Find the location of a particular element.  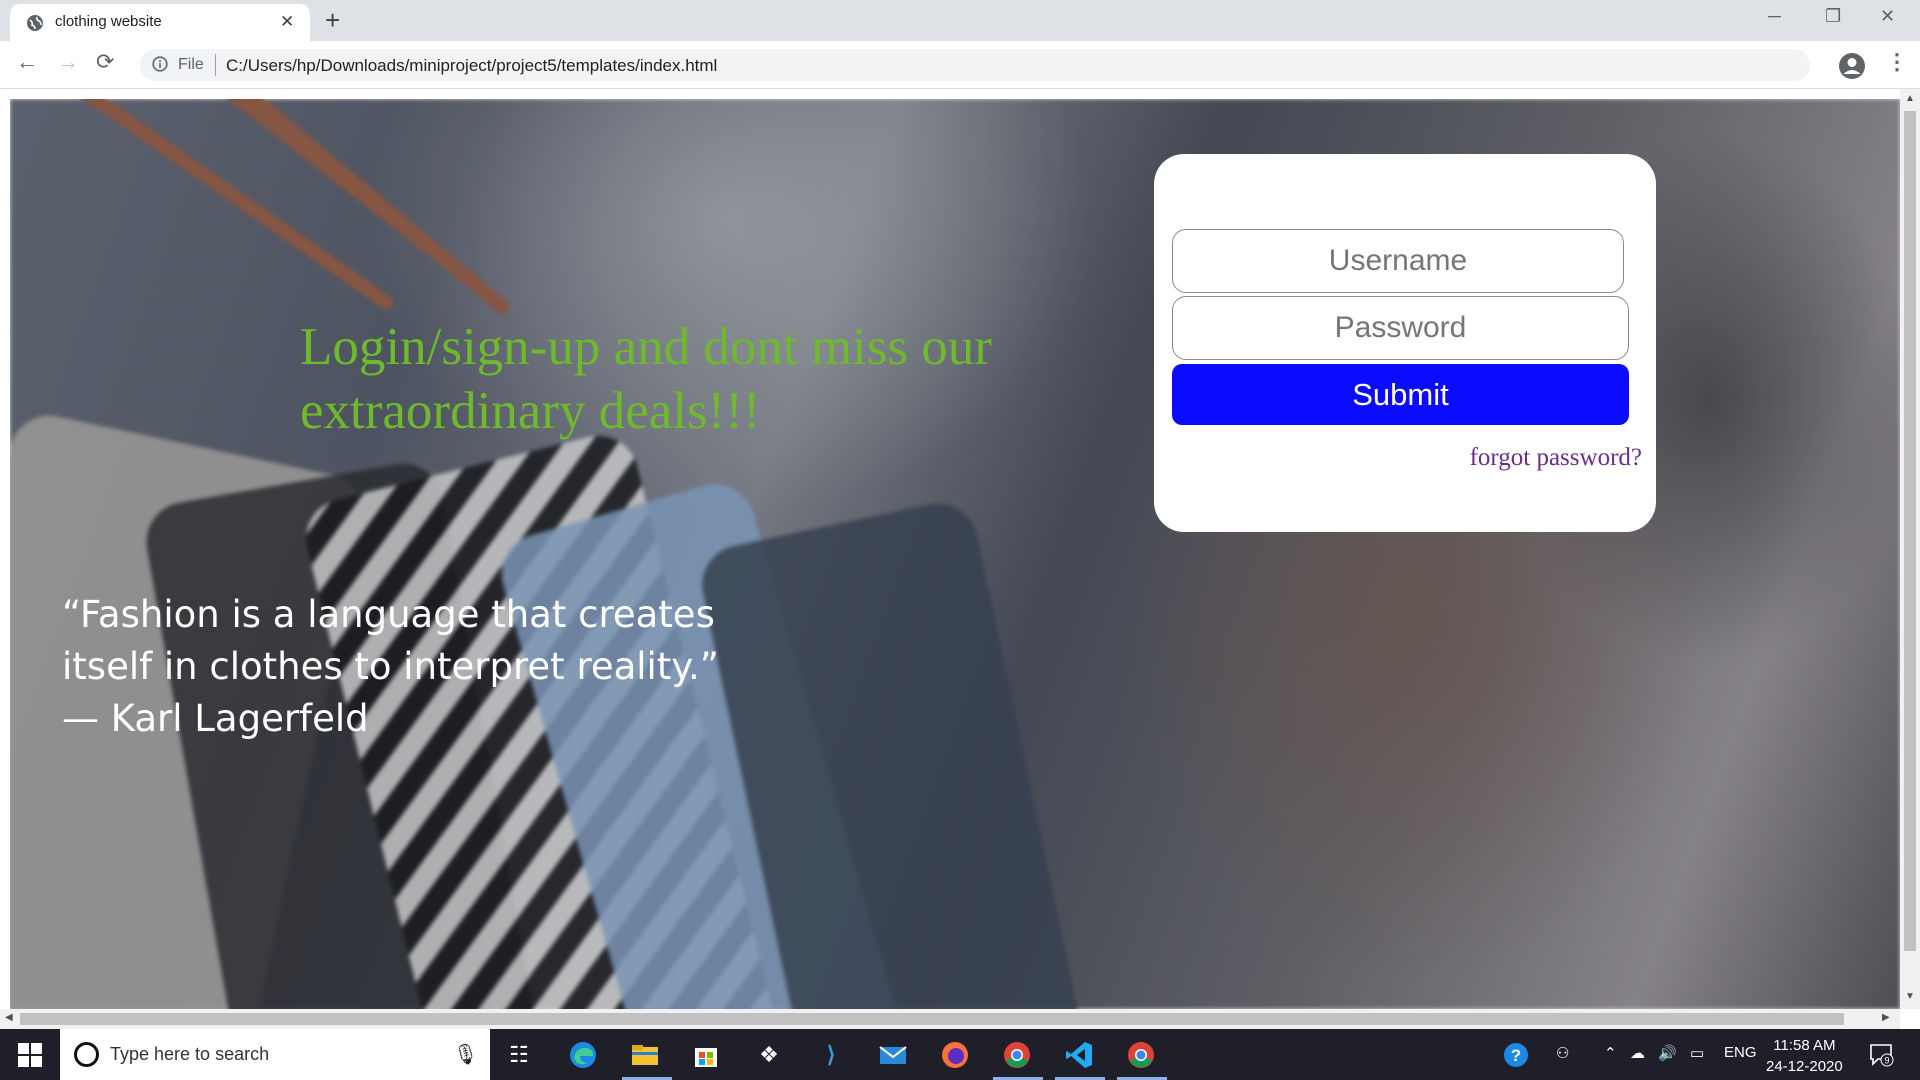

new-tab-button: + is located at coordinates (332, 20).